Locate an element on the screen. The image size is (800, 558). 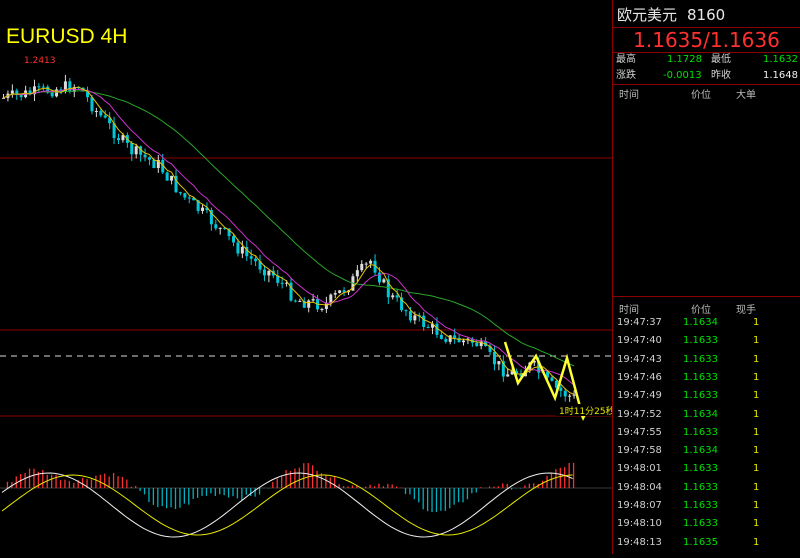
product-code: 8160 is located at coordinates (706, 15).